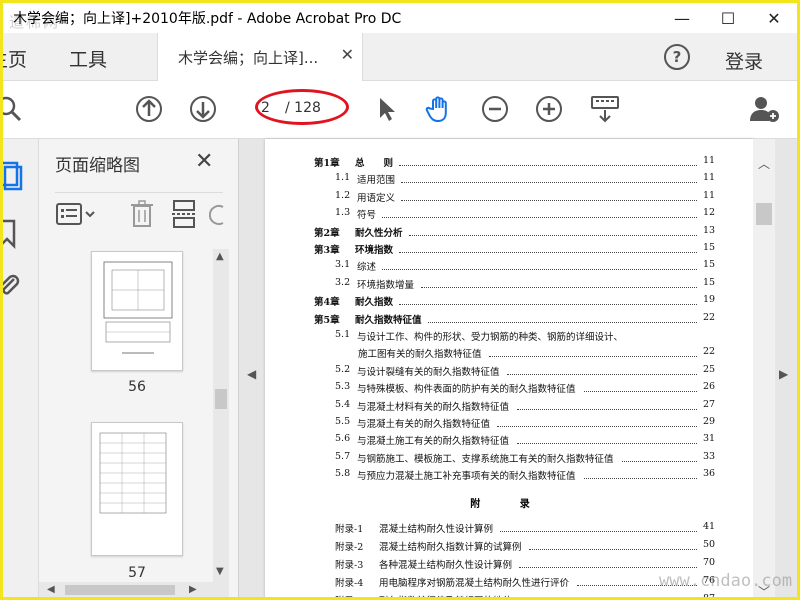  What do you see at coordinates (10, 285) in the screenshot?
I see `attachment-icon` at bounding box center [10, 285].